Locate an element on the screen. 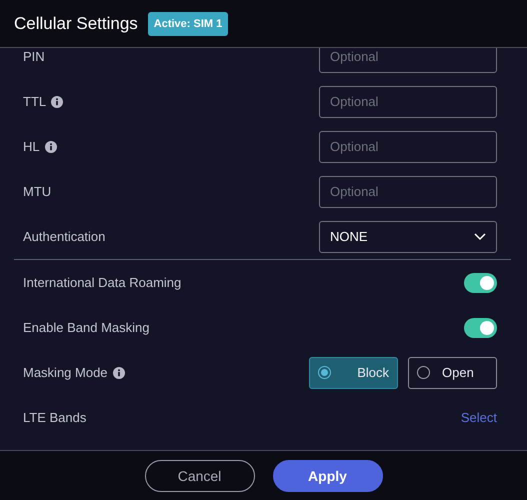 The width and height of the screenshot is (527, 500). field-label: International Data Roaming is located at coordinates (102, 282).